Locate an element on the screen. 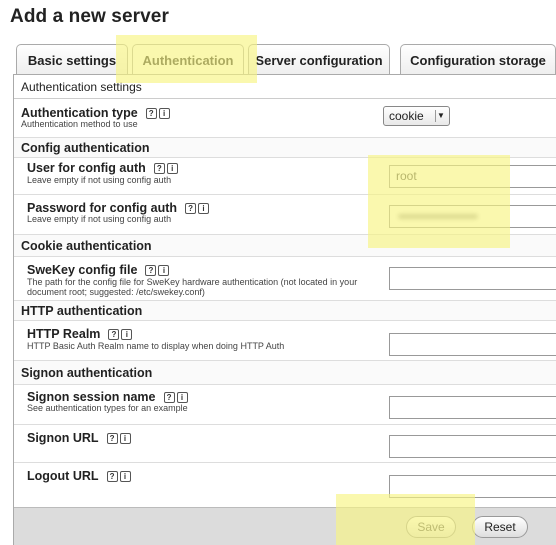  section-config-auth: Config authentication is located at coordinates (285, 148).